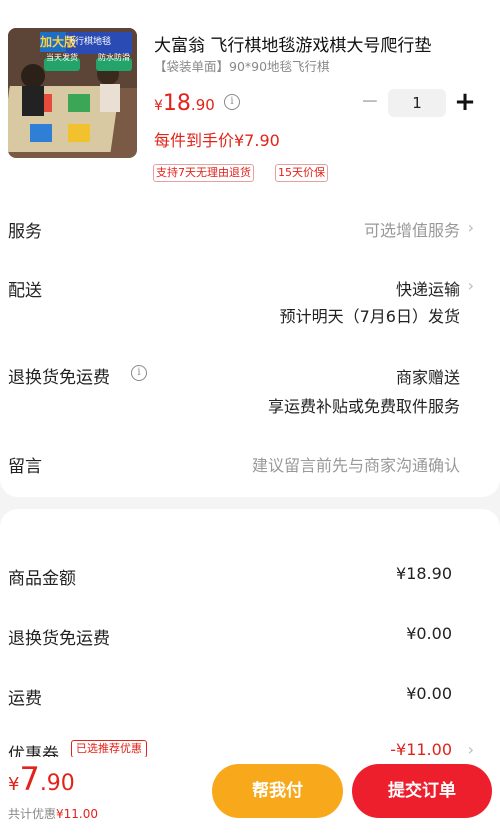 This screenshot has width=500, height=835. I want to click on return-freight-value: 商家赠送, so click(427, 377).